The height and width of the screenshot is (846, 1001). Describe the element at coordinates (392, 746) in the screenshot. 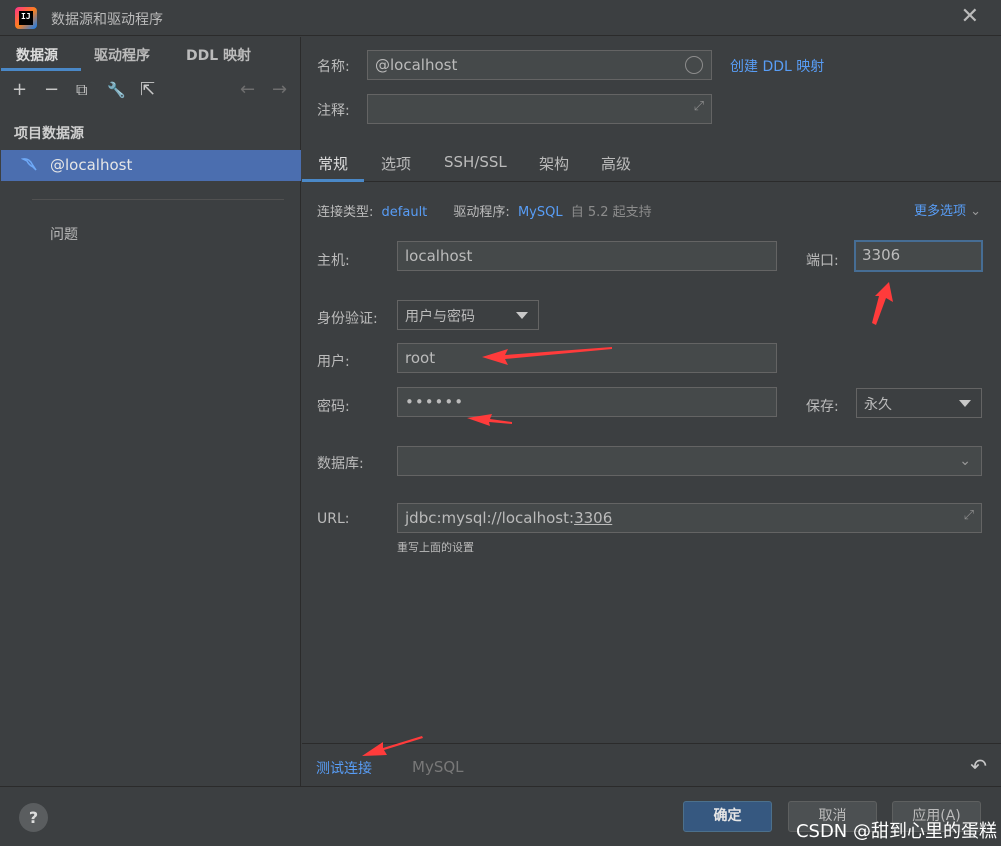

I see `arrow-test-connection` at that location.